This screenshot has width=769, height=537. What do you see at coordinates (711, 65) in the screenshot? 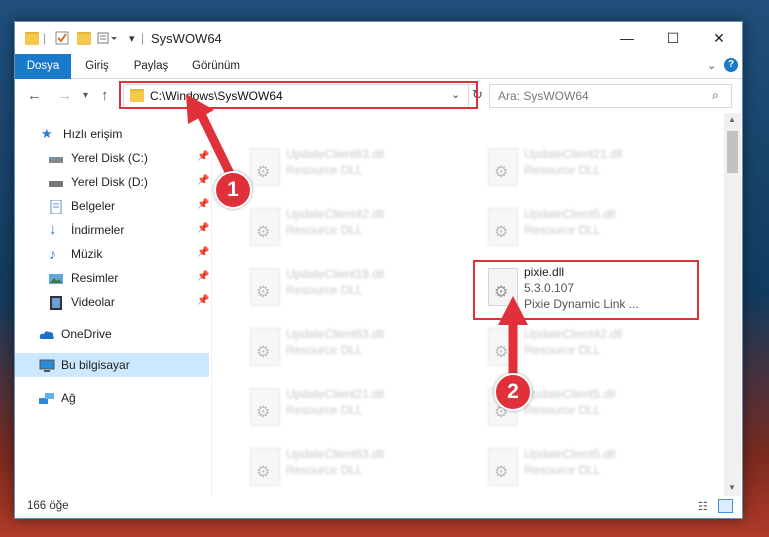
I see `ribbon-expand-icon: ⌄` at bounding box center [711, 65].